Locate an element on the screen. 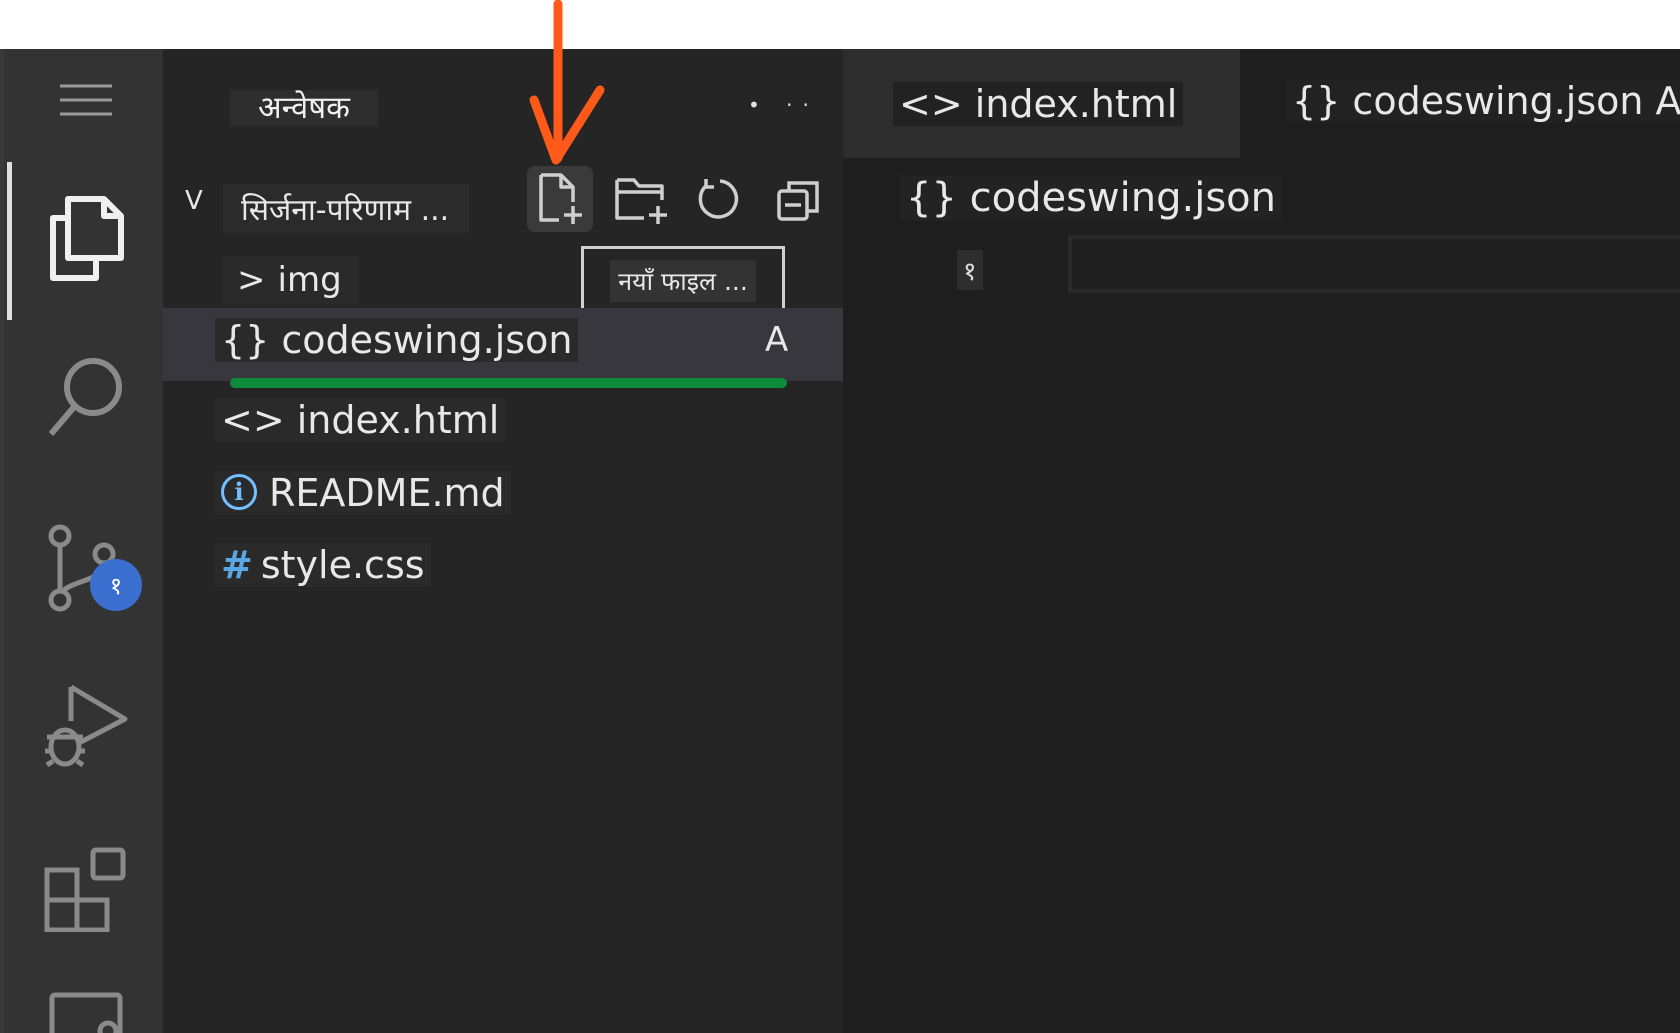 The width and height of the screenshot is (1680, 1033). new-folder-icon is located at coordinates (641, 201).